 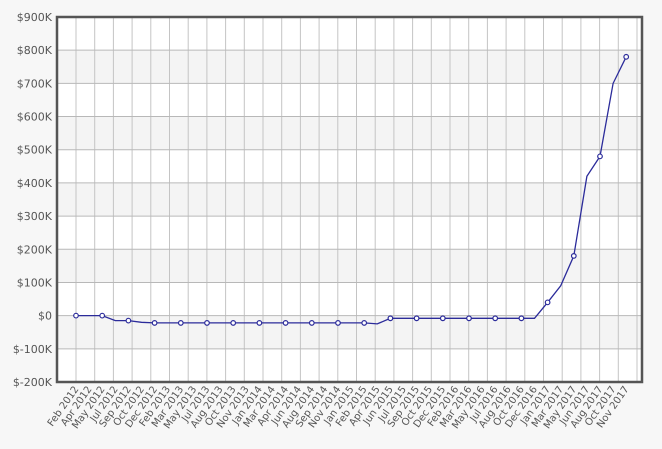 I want to click on y-axis-label: $-200K, so click(x=32, y=382).